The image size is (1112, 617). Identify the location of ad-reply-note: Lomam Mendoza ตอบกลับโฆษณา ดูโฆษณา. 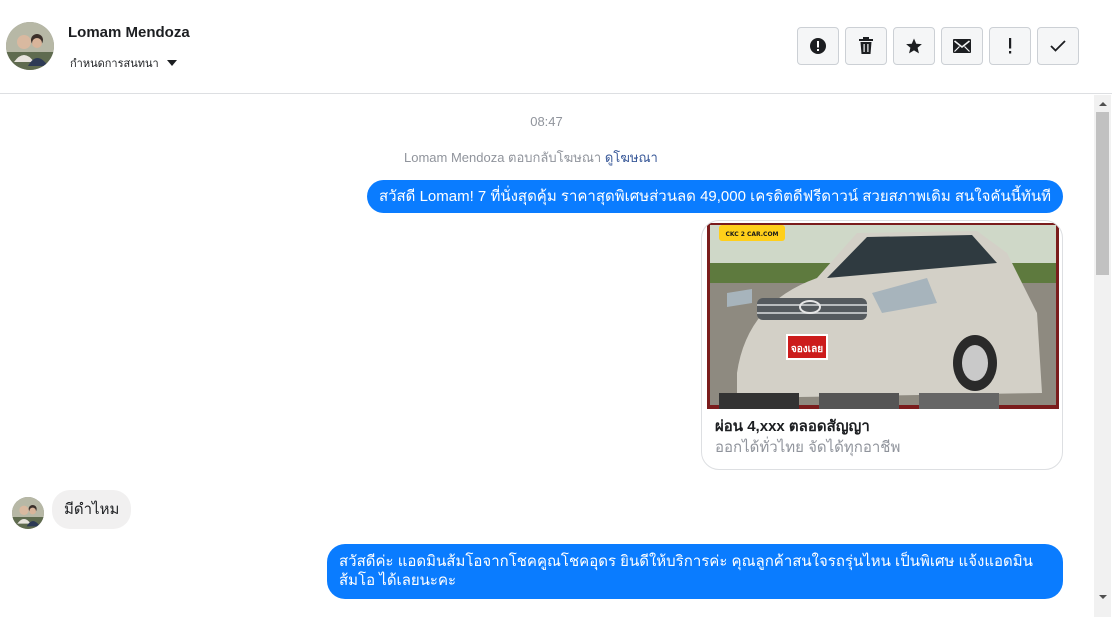
(531, 157).